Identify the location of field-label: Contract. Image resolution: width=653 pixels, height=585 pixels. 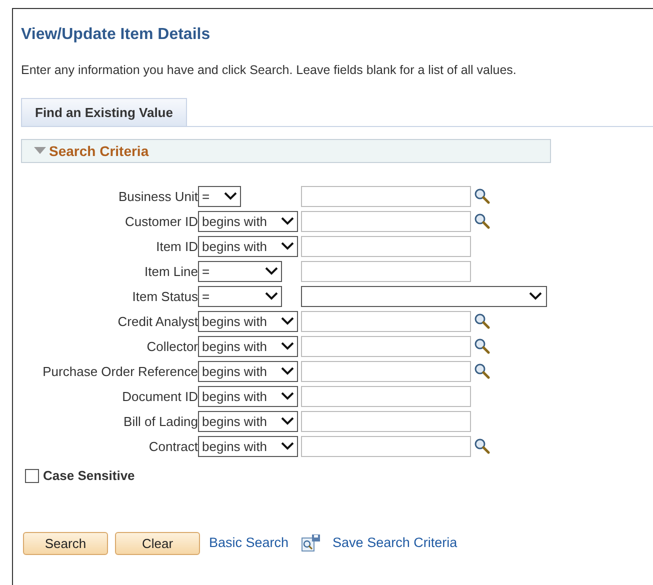
(173, 447).